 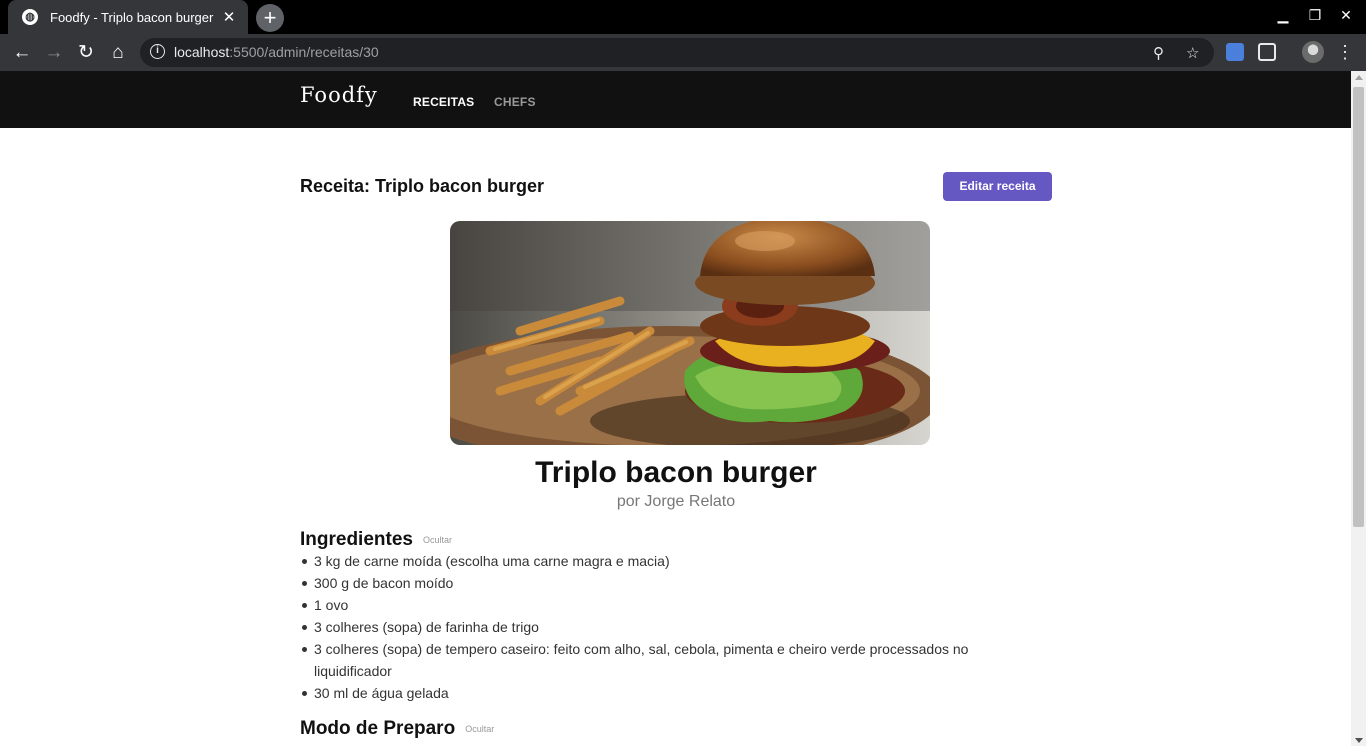 I want to click on site-info-icon: i, so click(x=157, y=51).